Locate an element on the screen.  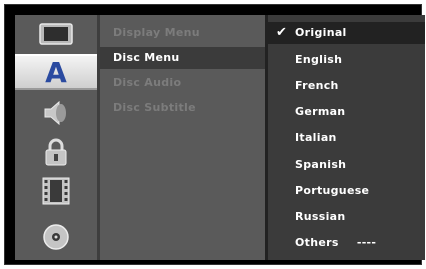
display-category-button is located at coordinates (56, 34).